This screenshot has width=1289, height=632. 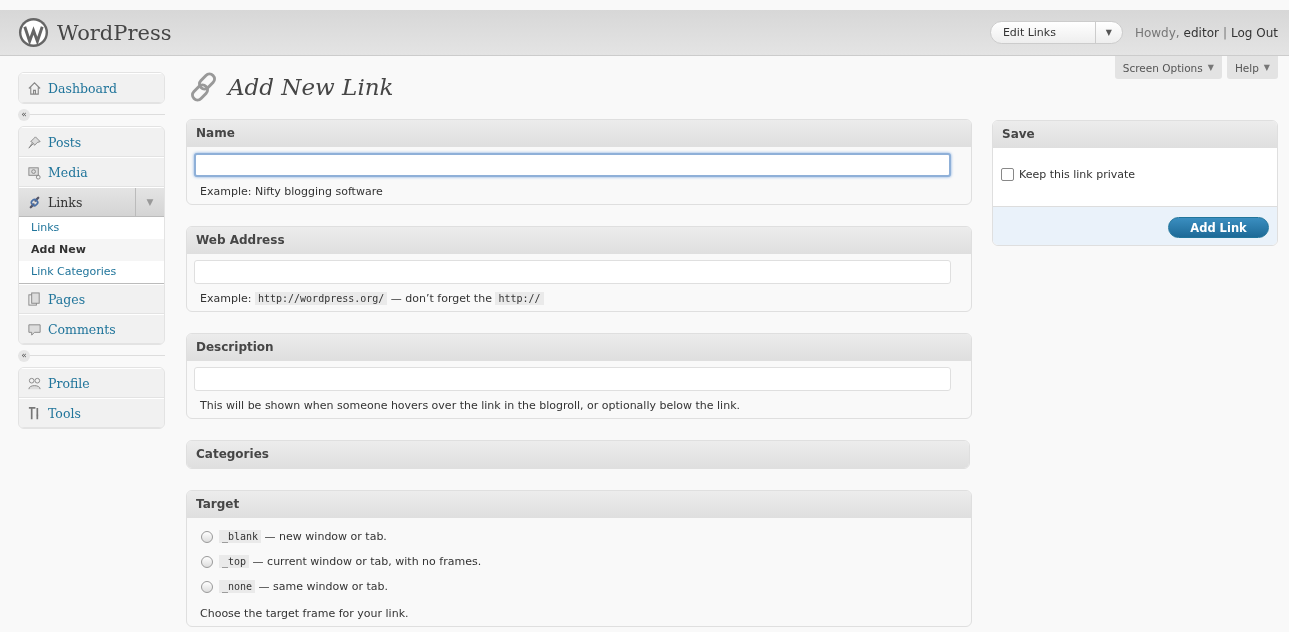 What do you see at coordinates (34, 329) in the screenshot?
I see `speech-bubble-icon` at bounding box center [34, 329].